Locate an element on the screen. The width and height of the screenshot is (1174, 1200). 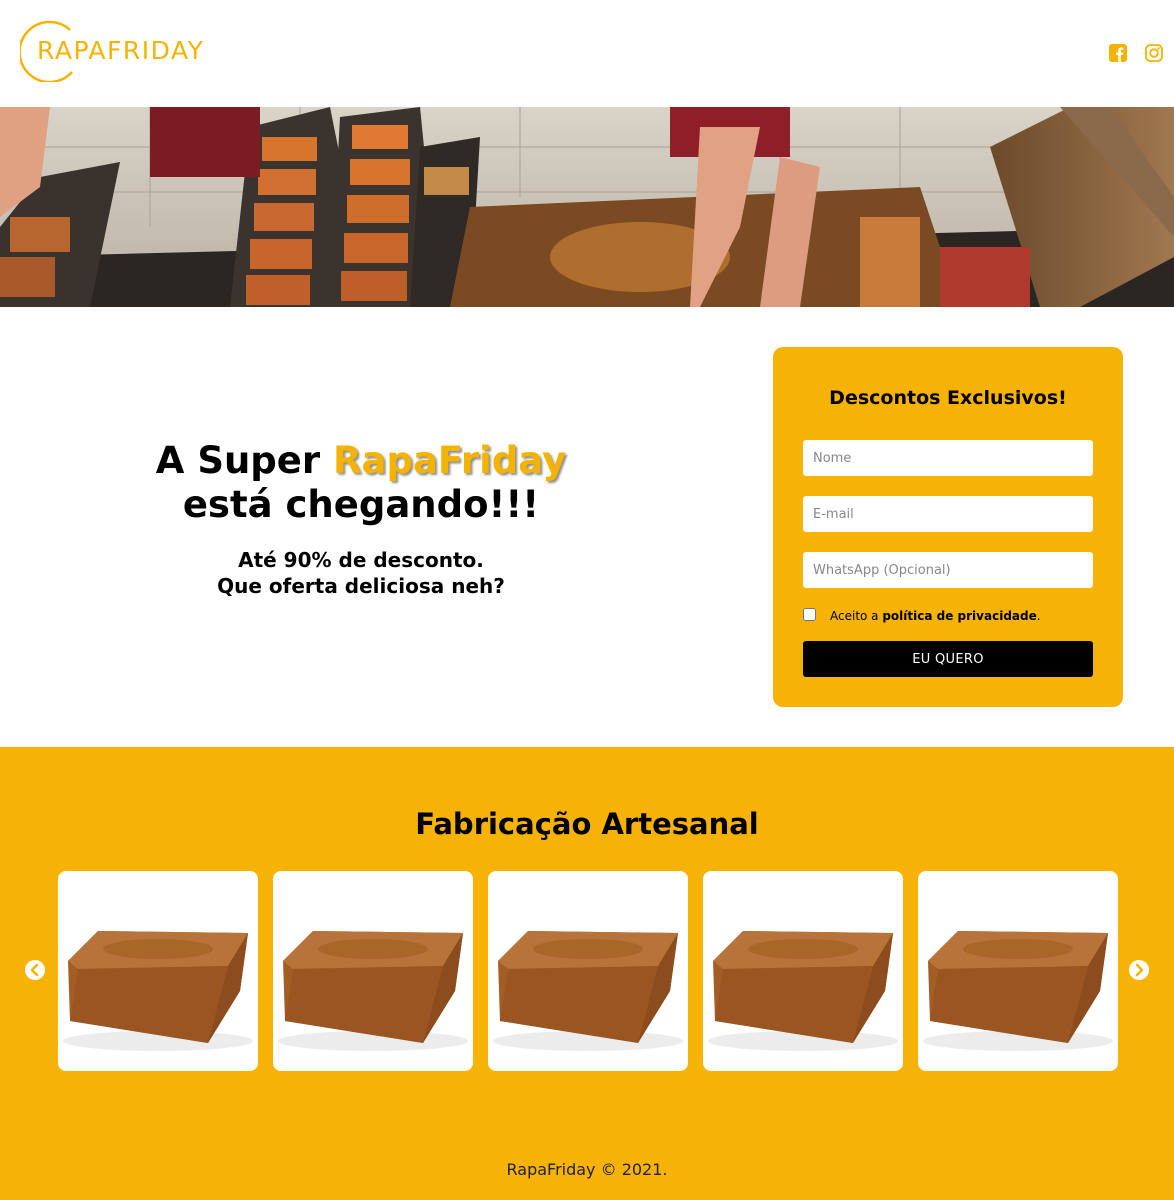
chevron-left-icon is located at coordinates (34, 970).